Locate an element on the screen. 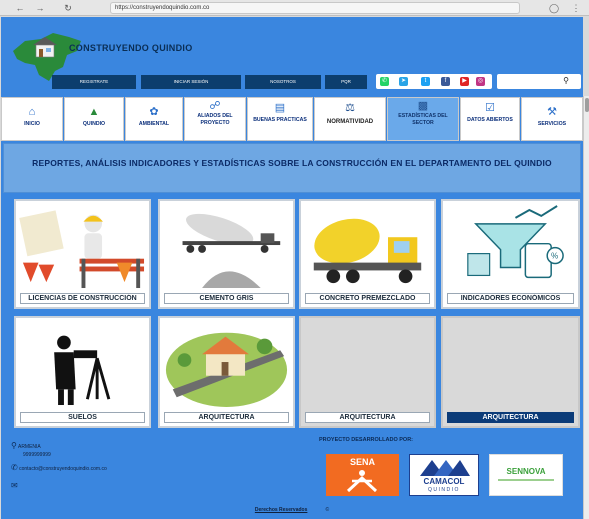  sena-logo: SENA is located at coordinates (362, 475).